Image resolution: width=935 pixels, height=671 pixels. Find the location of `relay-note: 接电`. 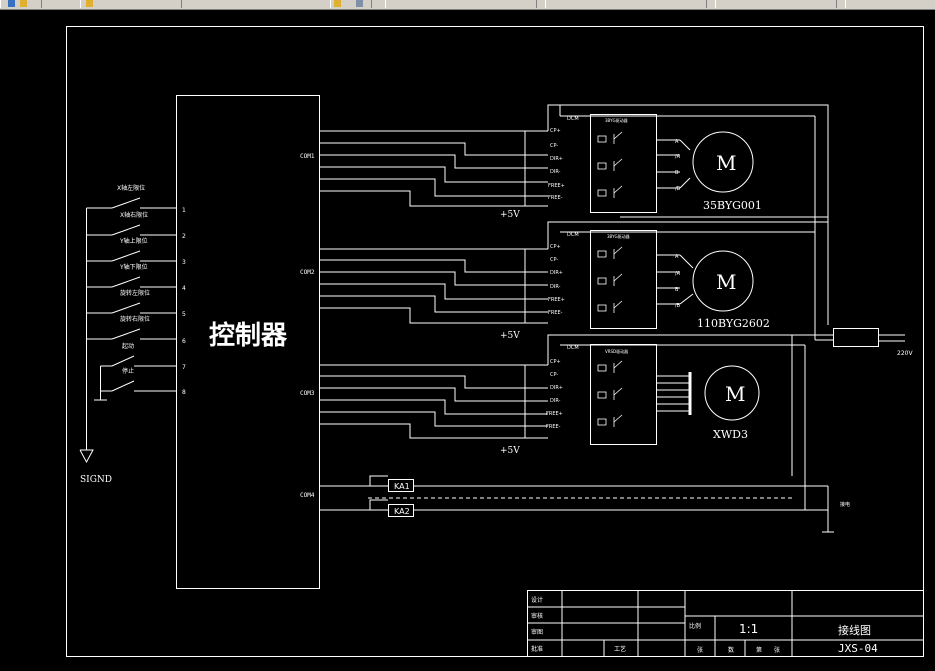

relay-note: 接电 is located at coordinates (845, 504).